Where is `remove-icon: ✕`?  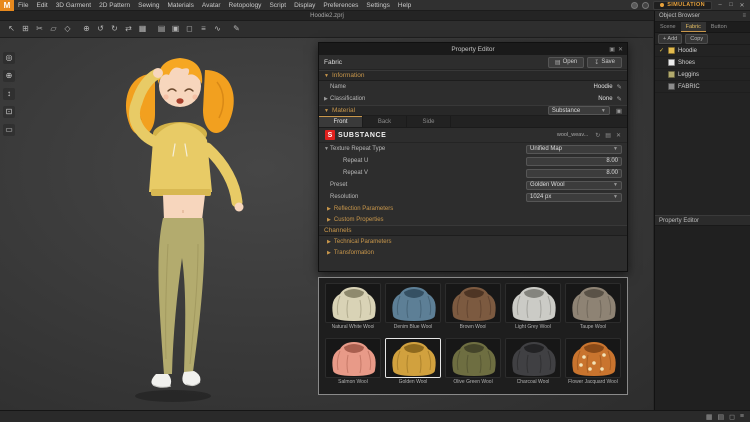
remove-icon: ✕ is located at coordinates (618, 135).